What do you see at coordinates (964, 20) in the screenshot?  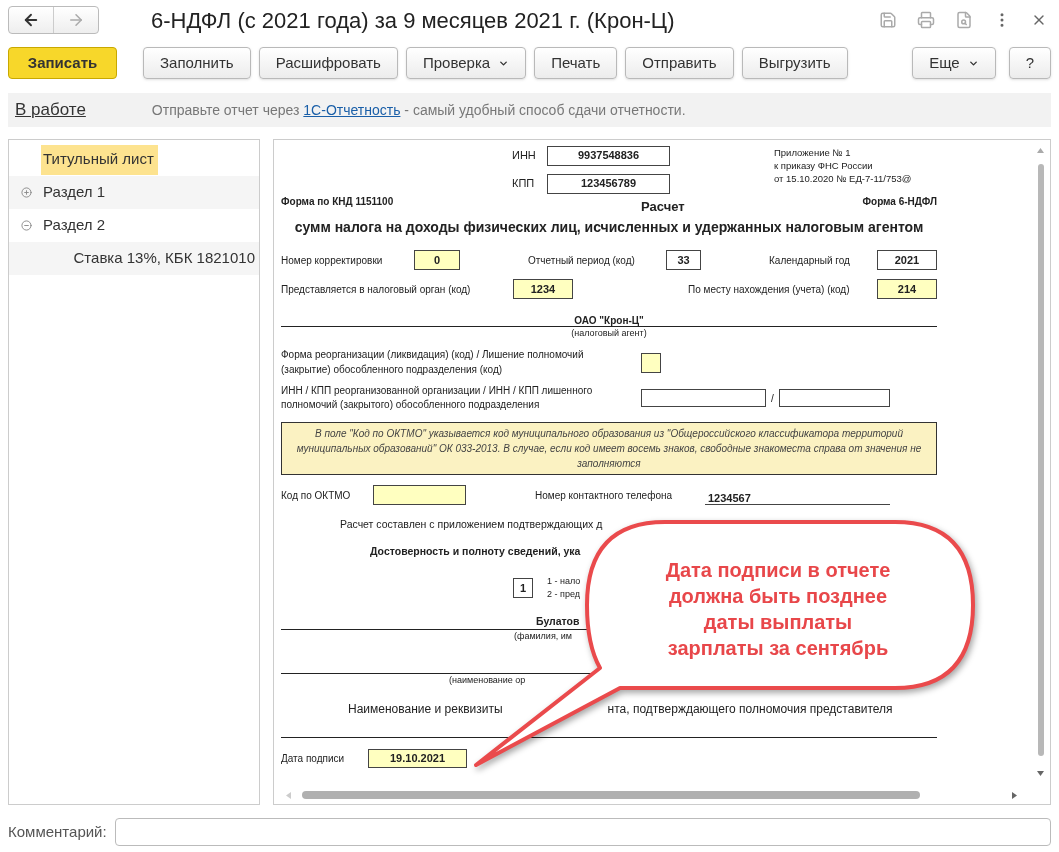 I see `preview-icon` at bounding box center [964, 20].